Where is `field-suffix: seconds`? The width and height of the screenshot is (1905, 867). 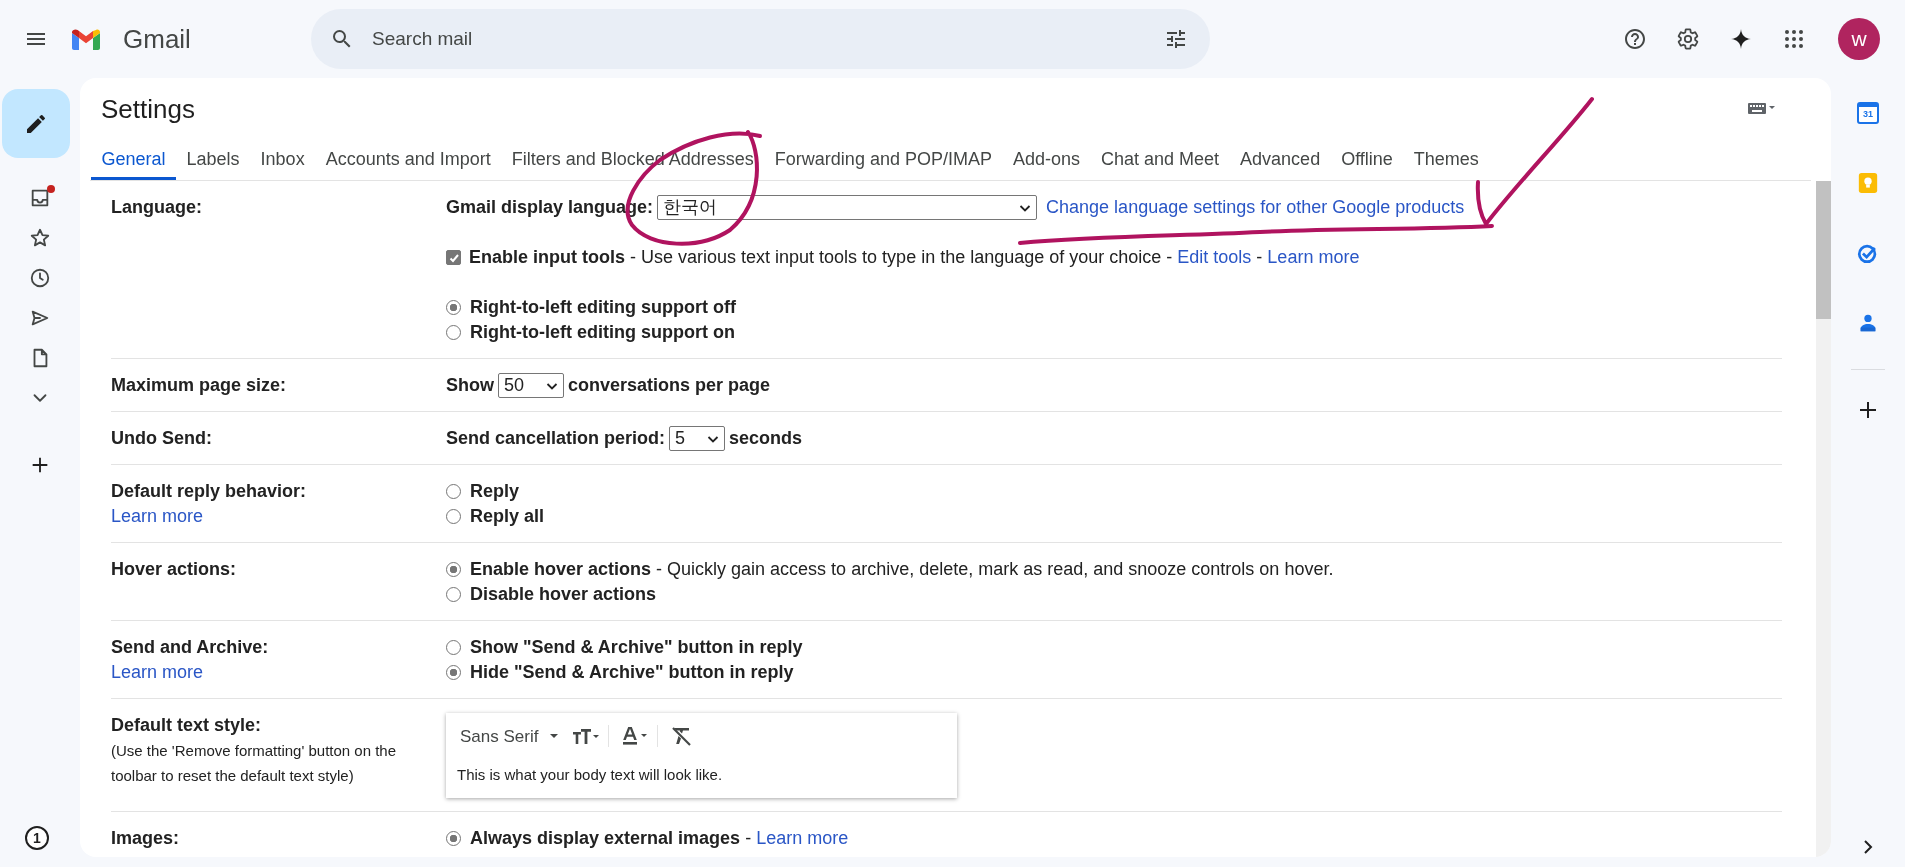
field-suffix: seconds is located at coordinates (766, 438).